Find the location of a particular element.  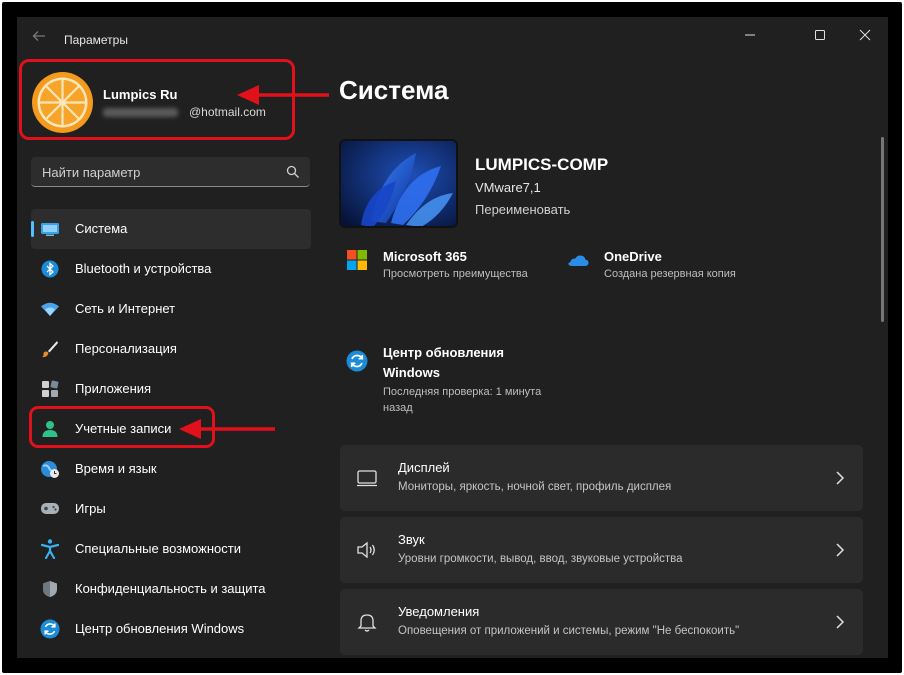

back-arrow-icon is located at coordinates (39, 39).